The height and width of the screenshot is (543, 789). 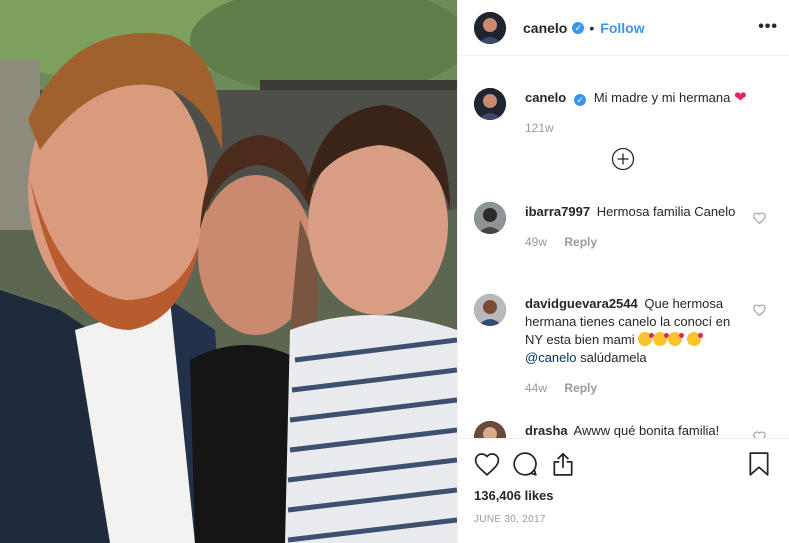 I want to click on post-date: JUNE 30, 2017, so click(x=510, y=519).